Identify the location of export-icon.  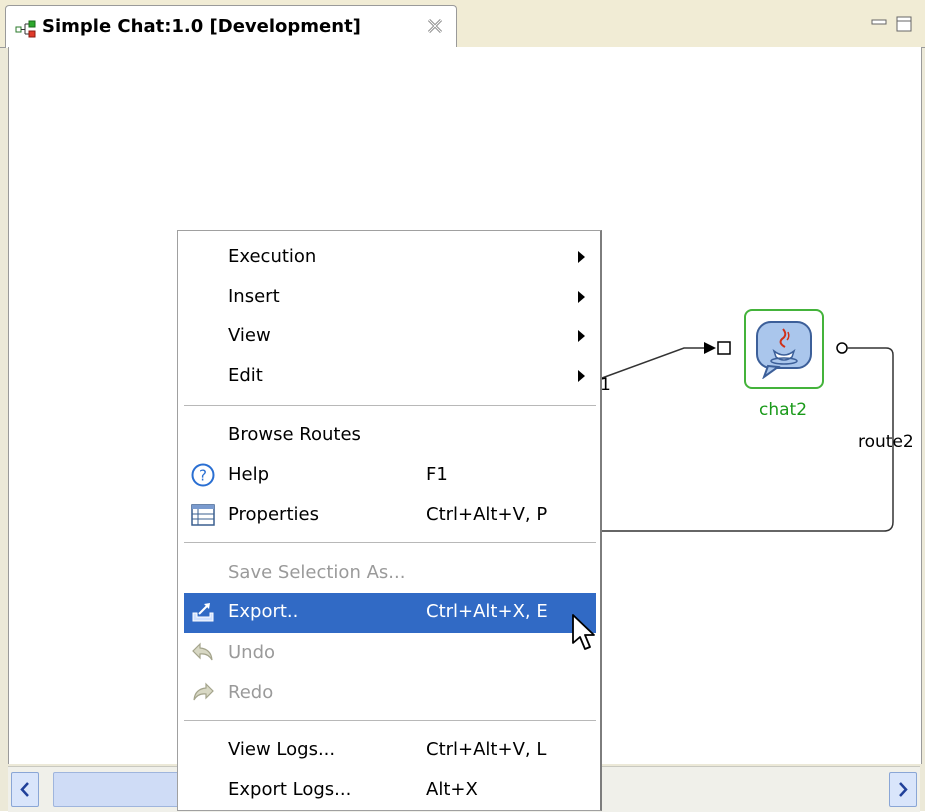
(203, 612).